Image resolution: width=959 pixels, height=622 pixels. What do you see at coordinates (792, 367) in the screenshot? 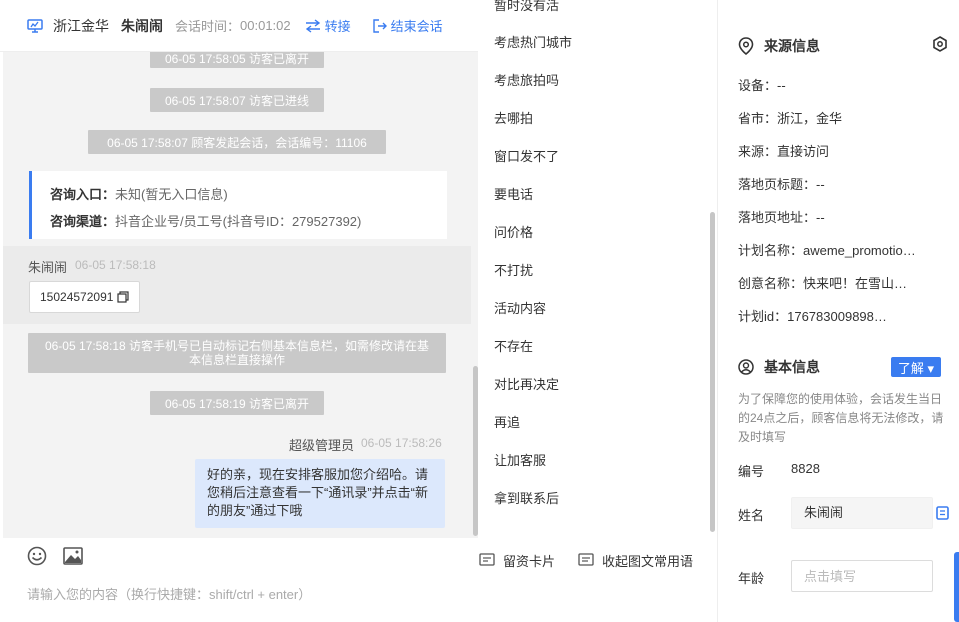
I see `basic-info-title: 基本信息` at bounding box center [792, 367].